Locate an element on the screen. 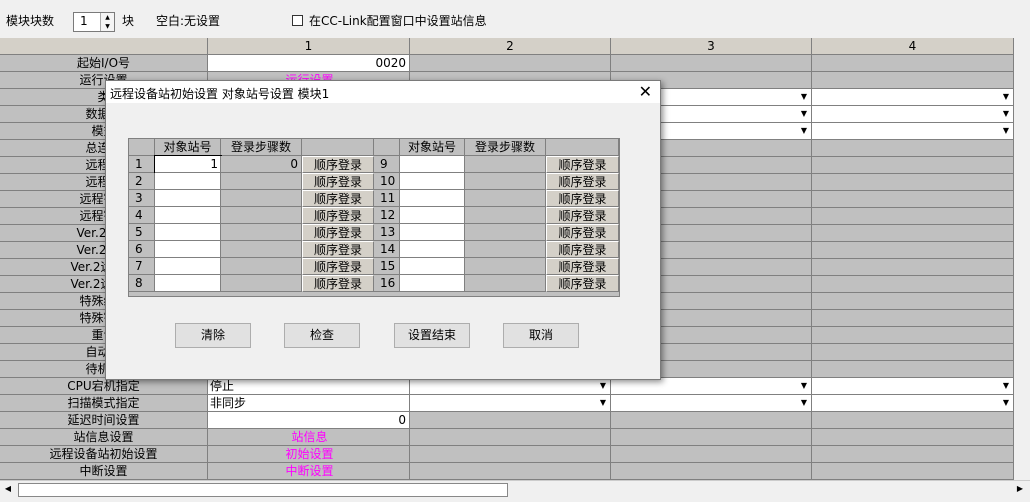 The width and height of the screenshot is (1030, 502). row-number: 10 is located at coordinates (387, 181).